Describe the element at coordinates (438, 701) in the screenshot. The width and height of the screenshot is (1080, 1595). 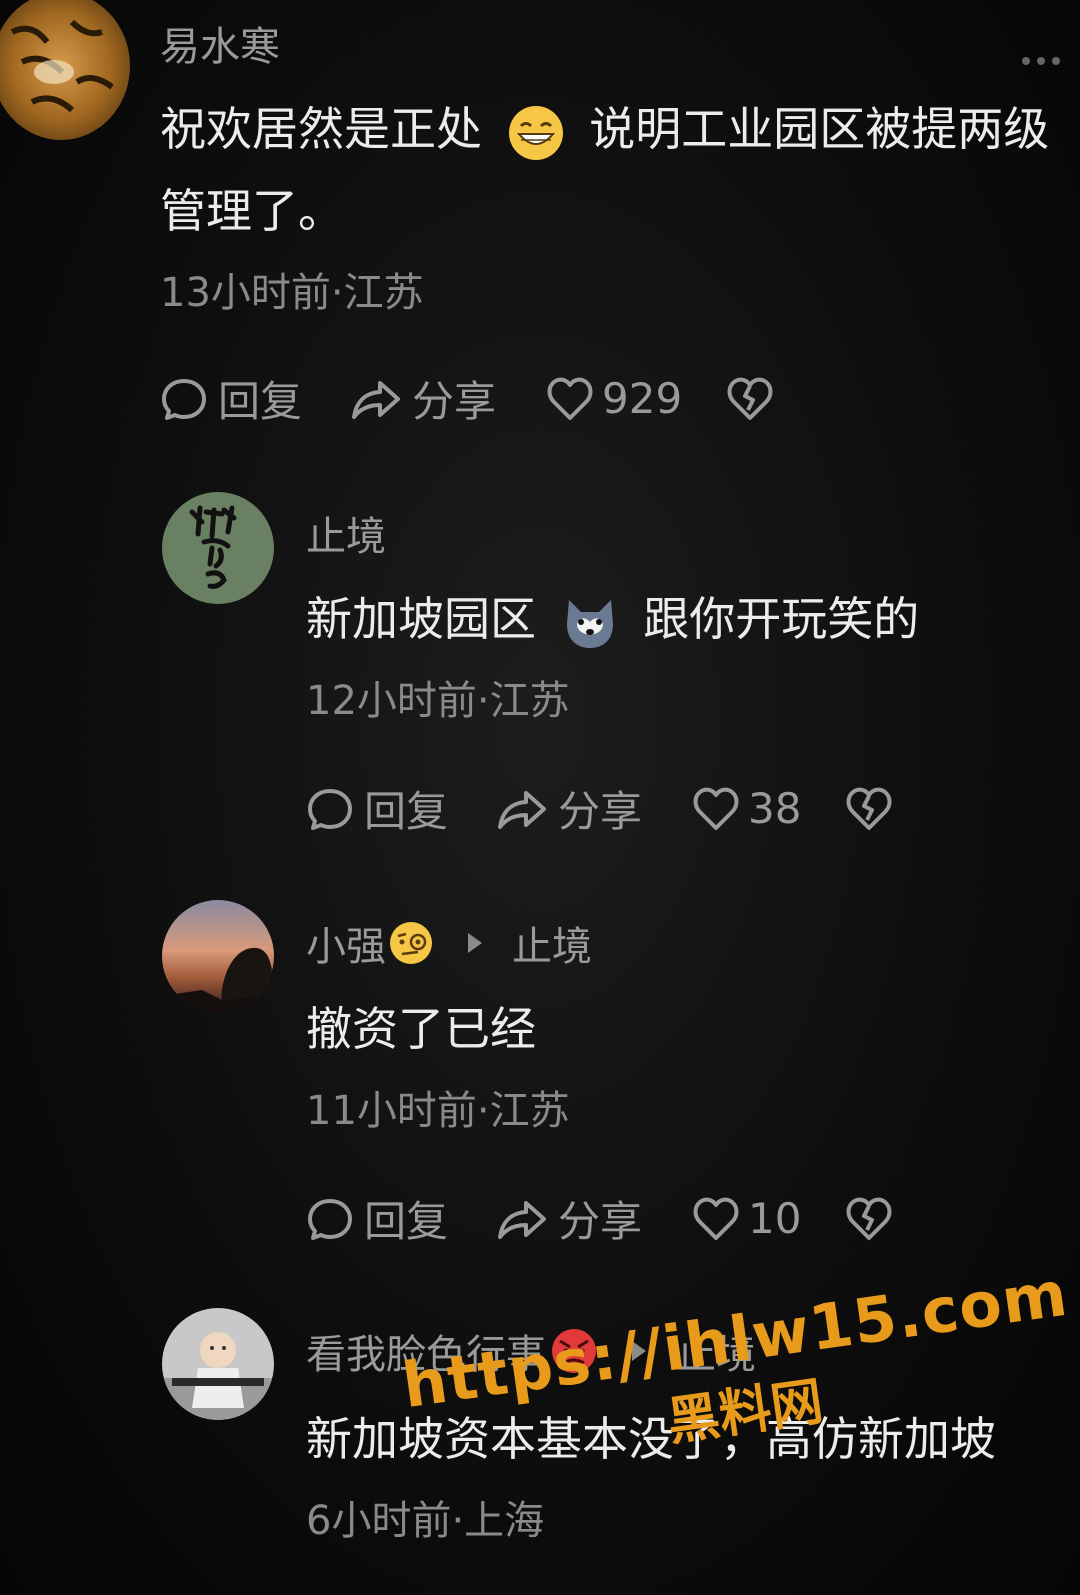
I see `comment-meta: 12小时前·江苏` at that location.